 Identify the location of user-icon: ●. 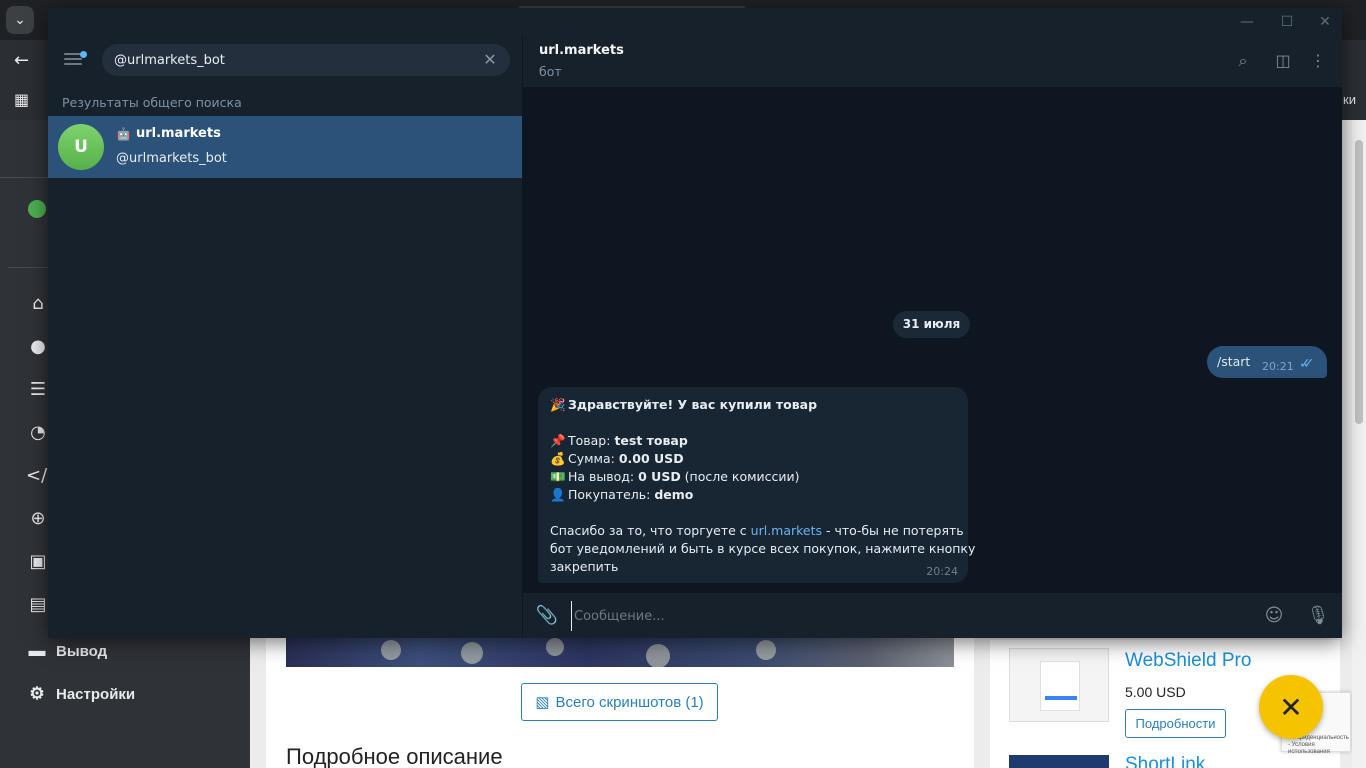
(38, 347).